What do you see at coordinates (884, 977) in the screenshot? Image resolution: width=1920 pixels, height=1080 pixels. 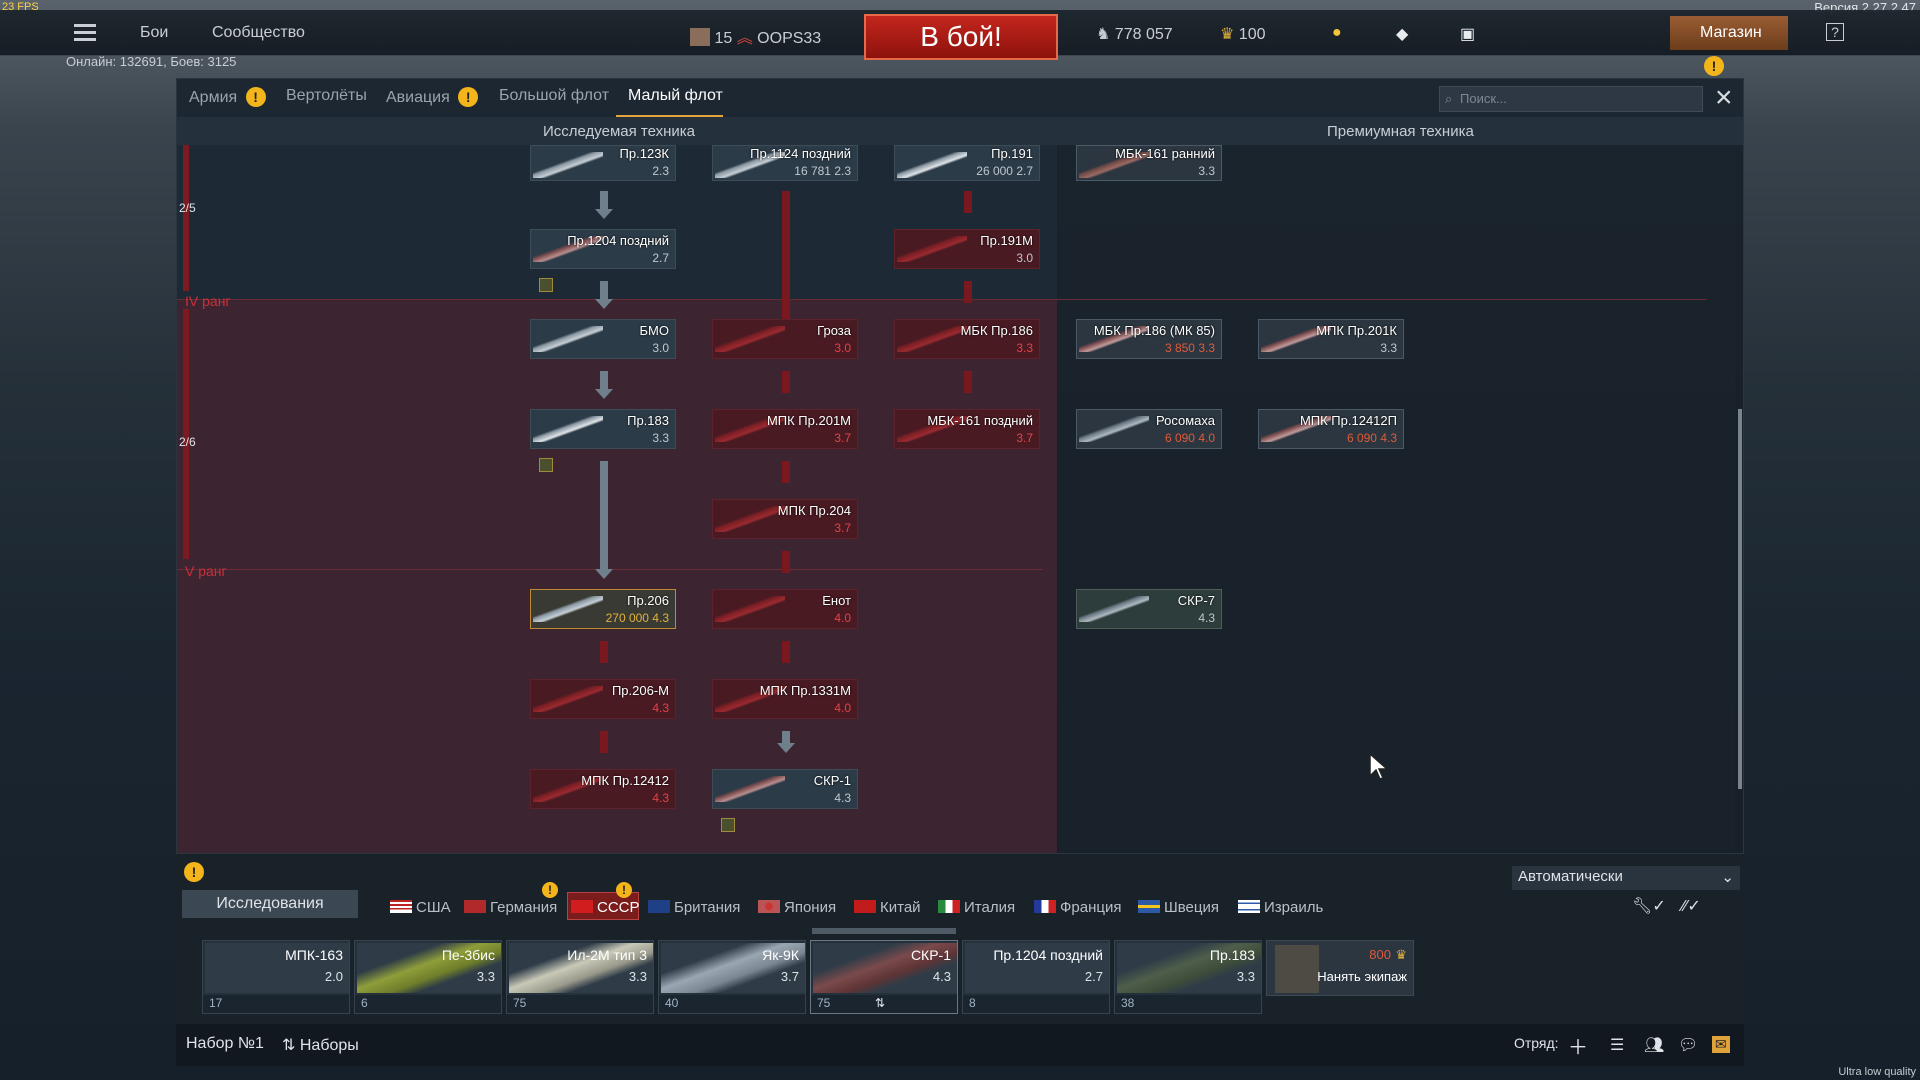 I see `crew-slot: СКР-1 4.3 75 ⇅` at bounding box center [884, 977].